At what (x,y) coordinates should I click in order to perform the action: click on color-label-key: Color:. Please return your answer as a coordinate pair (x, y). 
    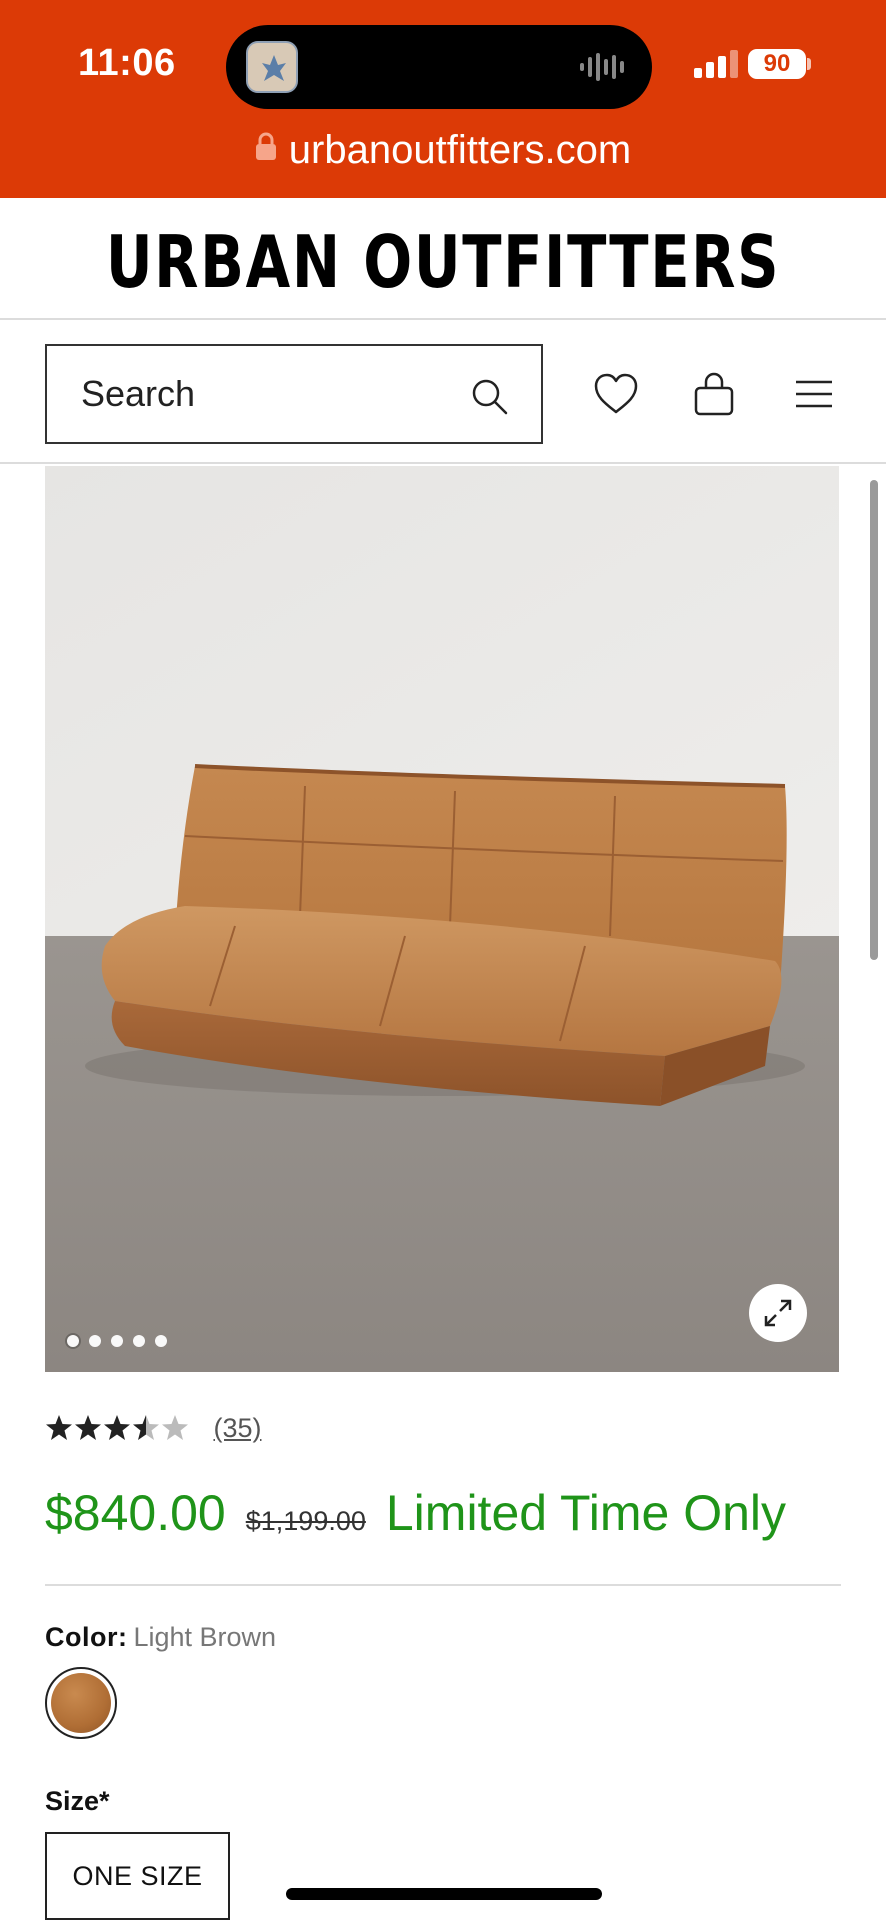
    Looking at the image, I should click on (86, 1637).